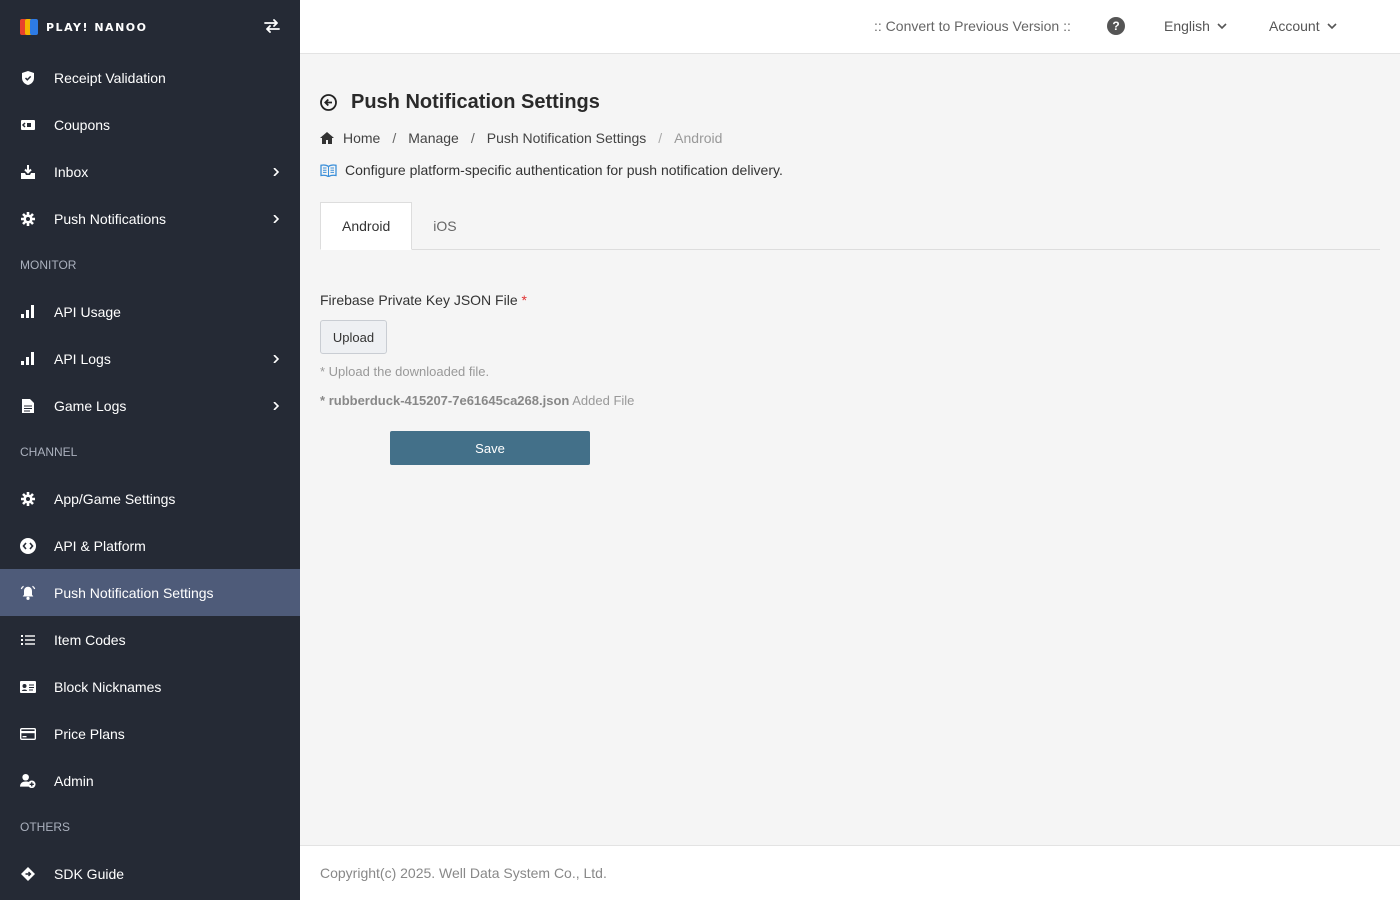 The height and width of the screenshot is (900, 1400). What do you see at coordinates (82, 358) in the screenshot?
I see `sidebar-item-label: API Logs` at bounding box center [82, 358].